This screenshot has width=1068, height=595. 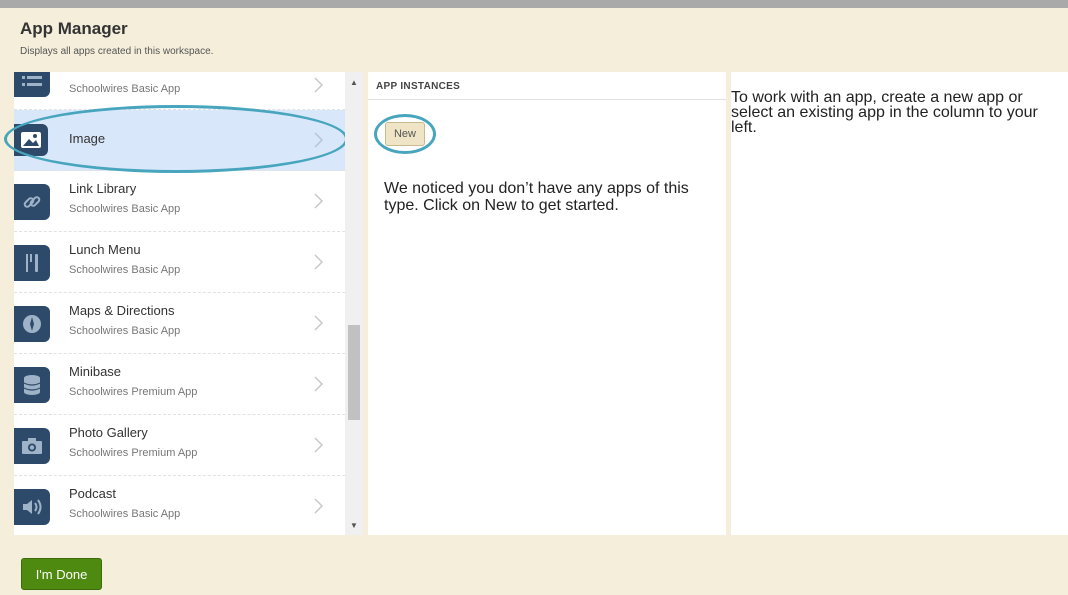 I want to click on app-item-lunch-menu: Lunch Menu Schoolwires Basic App, so click(x=179, y=262).